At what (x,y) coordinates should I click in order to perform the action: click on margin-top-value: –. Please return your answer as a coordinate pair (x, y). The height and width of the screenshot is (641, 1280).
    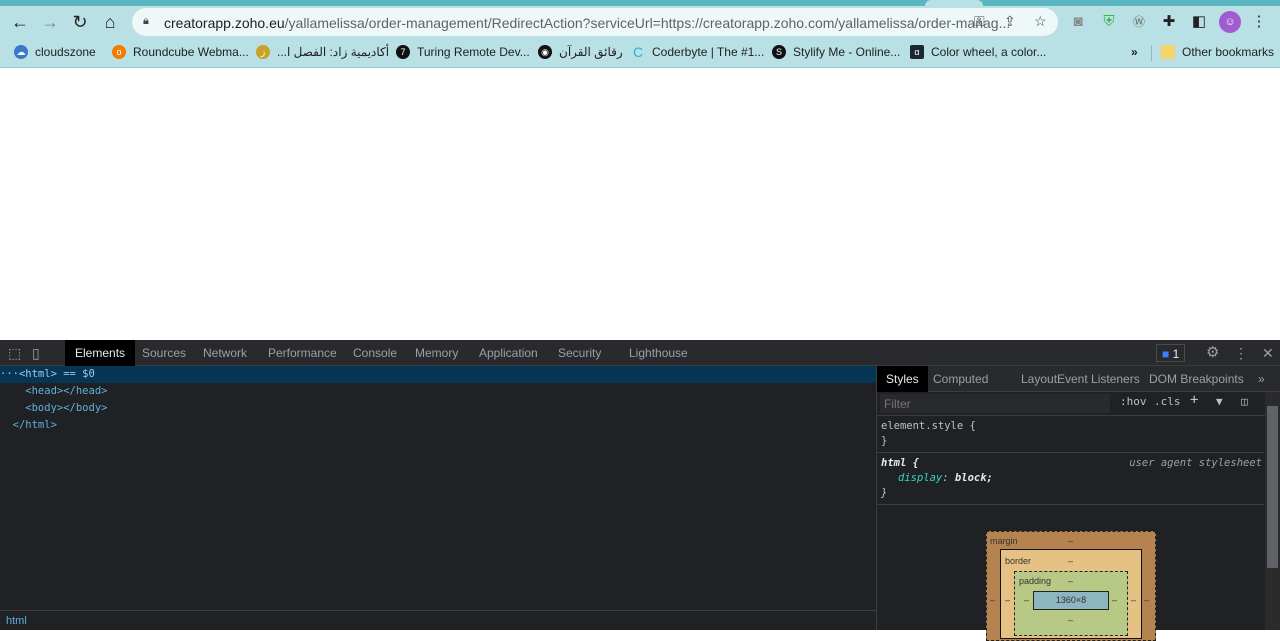
    Looking at the image, I should click on (1071, 541).